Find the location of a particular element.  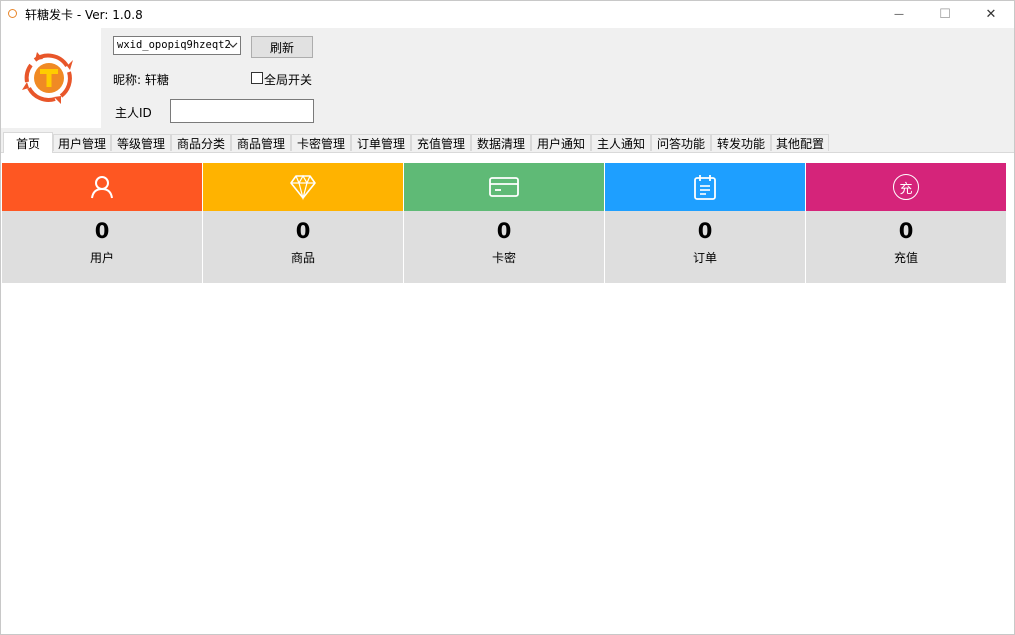

maximize-icon: ☐ is located at coordinates (945, 14).